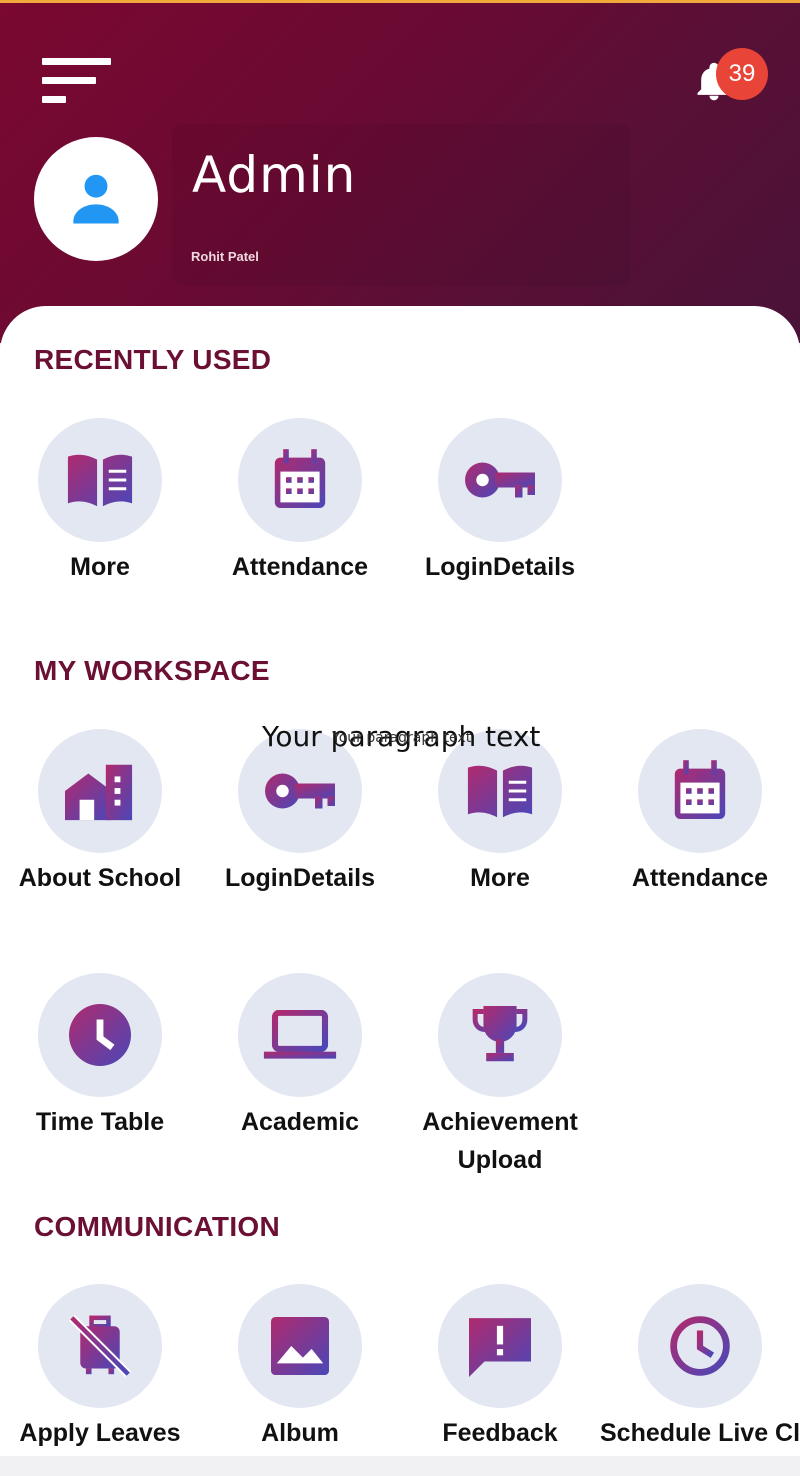 This screenshot has height=1476, width=800. Describe the element at coordinates (100, 1122) in the screenshot. I see `tile-label: Time Table` at that location.